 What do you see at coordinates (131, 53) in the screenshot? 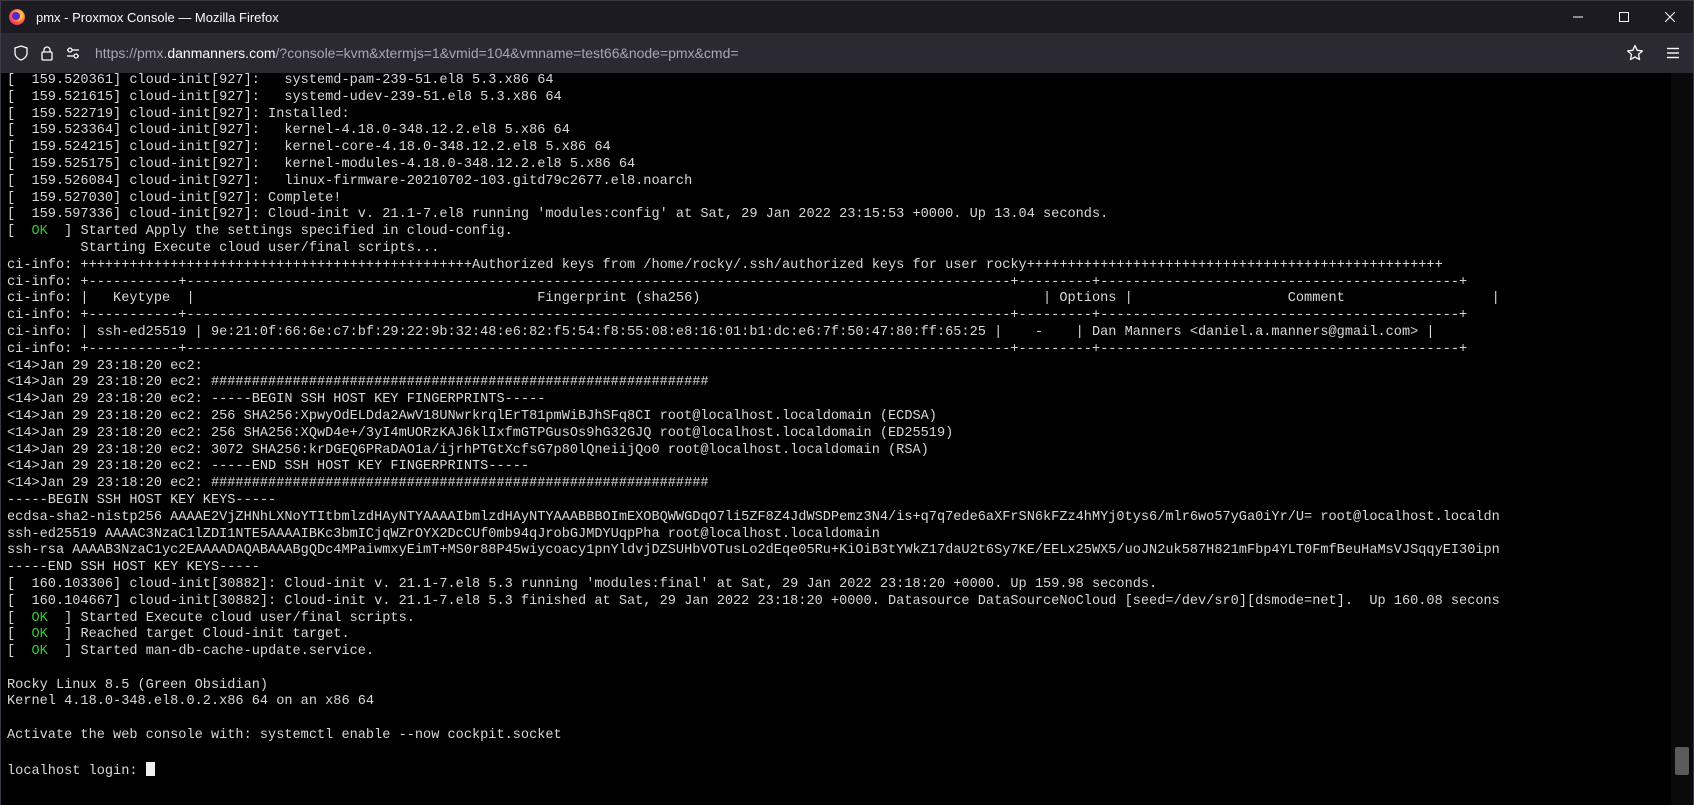
I see `url-prefix: https://pmx.` at bounding box center [131, 53].